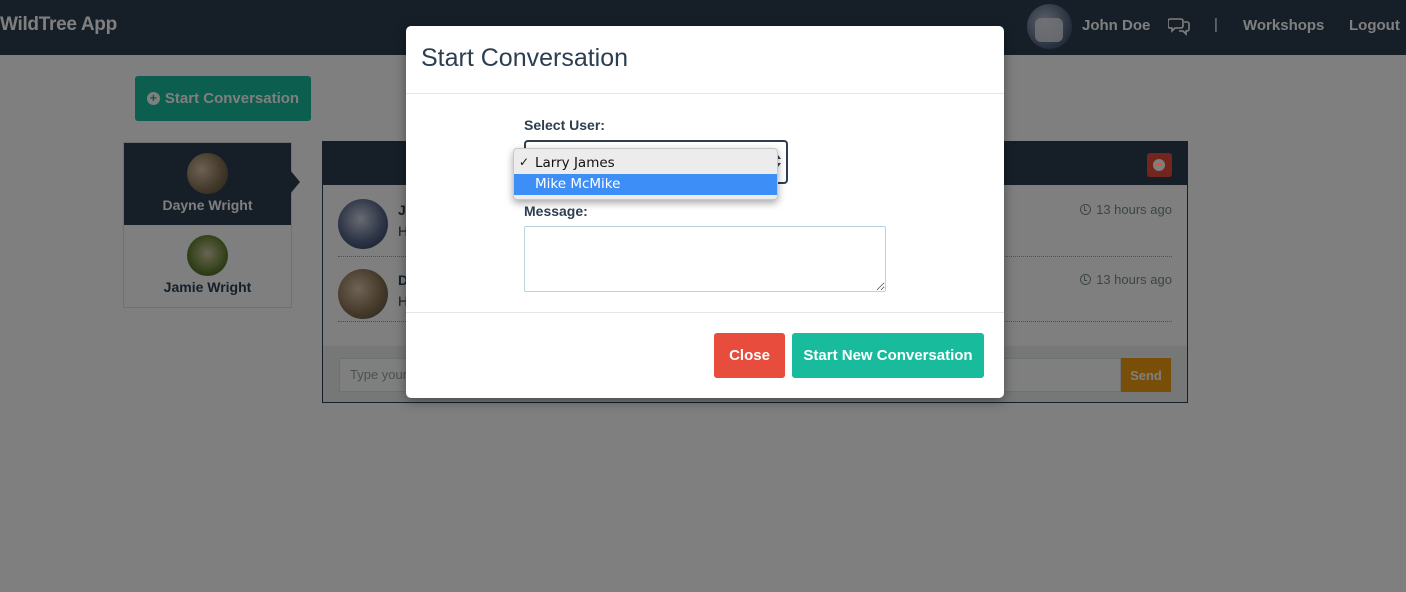  Describe the element at coordinates (575, 163) in the screenshot. I see `option-label: Larry James` at that location.